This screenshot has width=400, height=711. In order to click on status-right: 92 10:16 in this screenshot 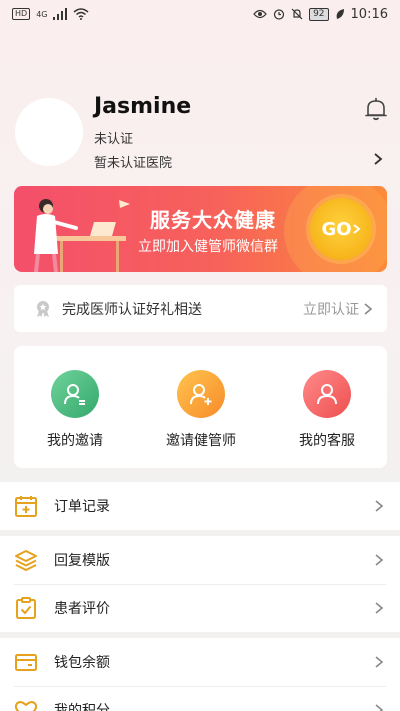, I will do `click(320, 14)`.